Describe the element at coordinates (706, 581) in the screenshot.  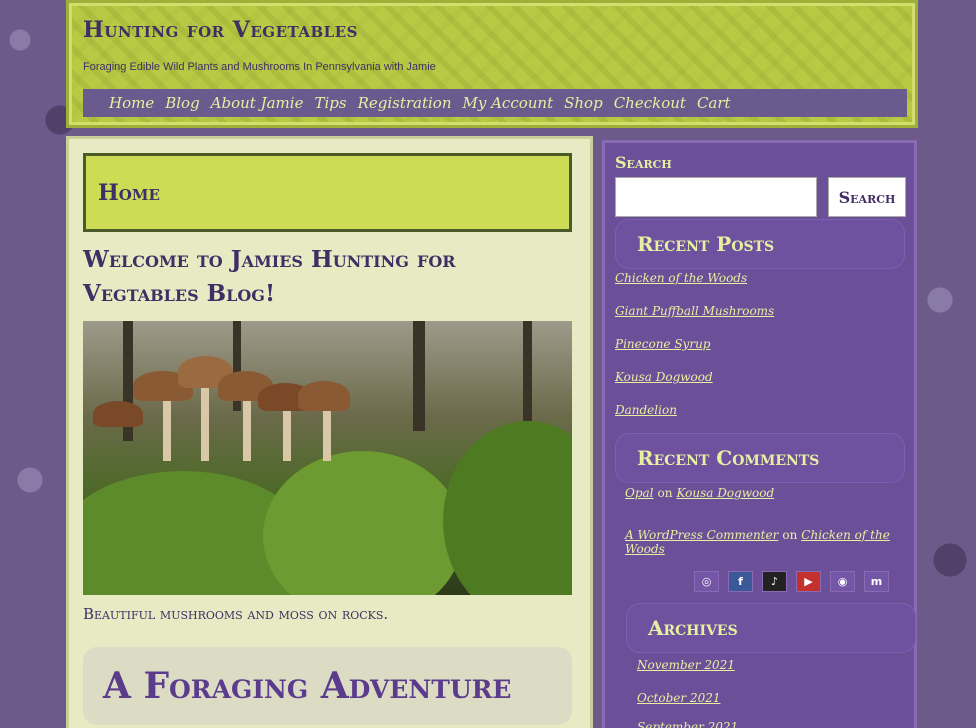
I see `instagram-icon: ◎` at that location.